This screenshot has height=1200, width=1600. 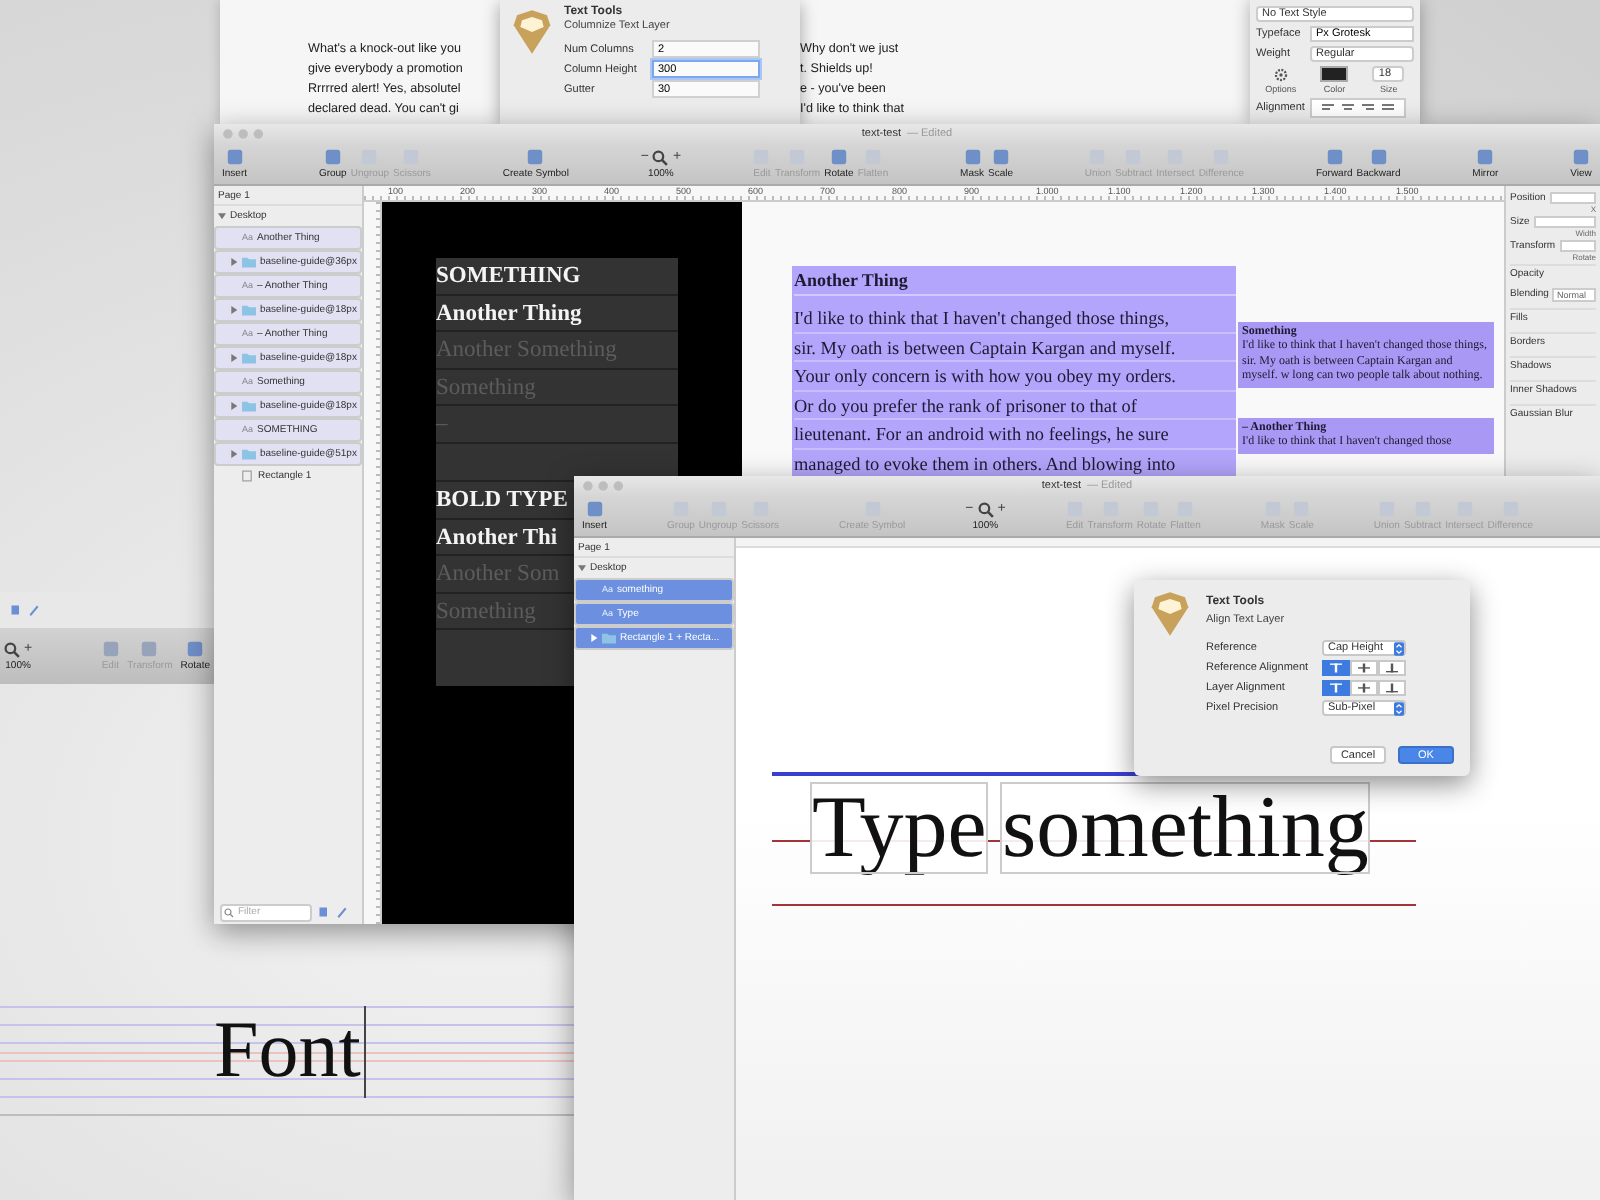 What do you see at coordinates (899, 828) in the screenshot?
I see `text-layer: Type` at bounding box center [899, 828].